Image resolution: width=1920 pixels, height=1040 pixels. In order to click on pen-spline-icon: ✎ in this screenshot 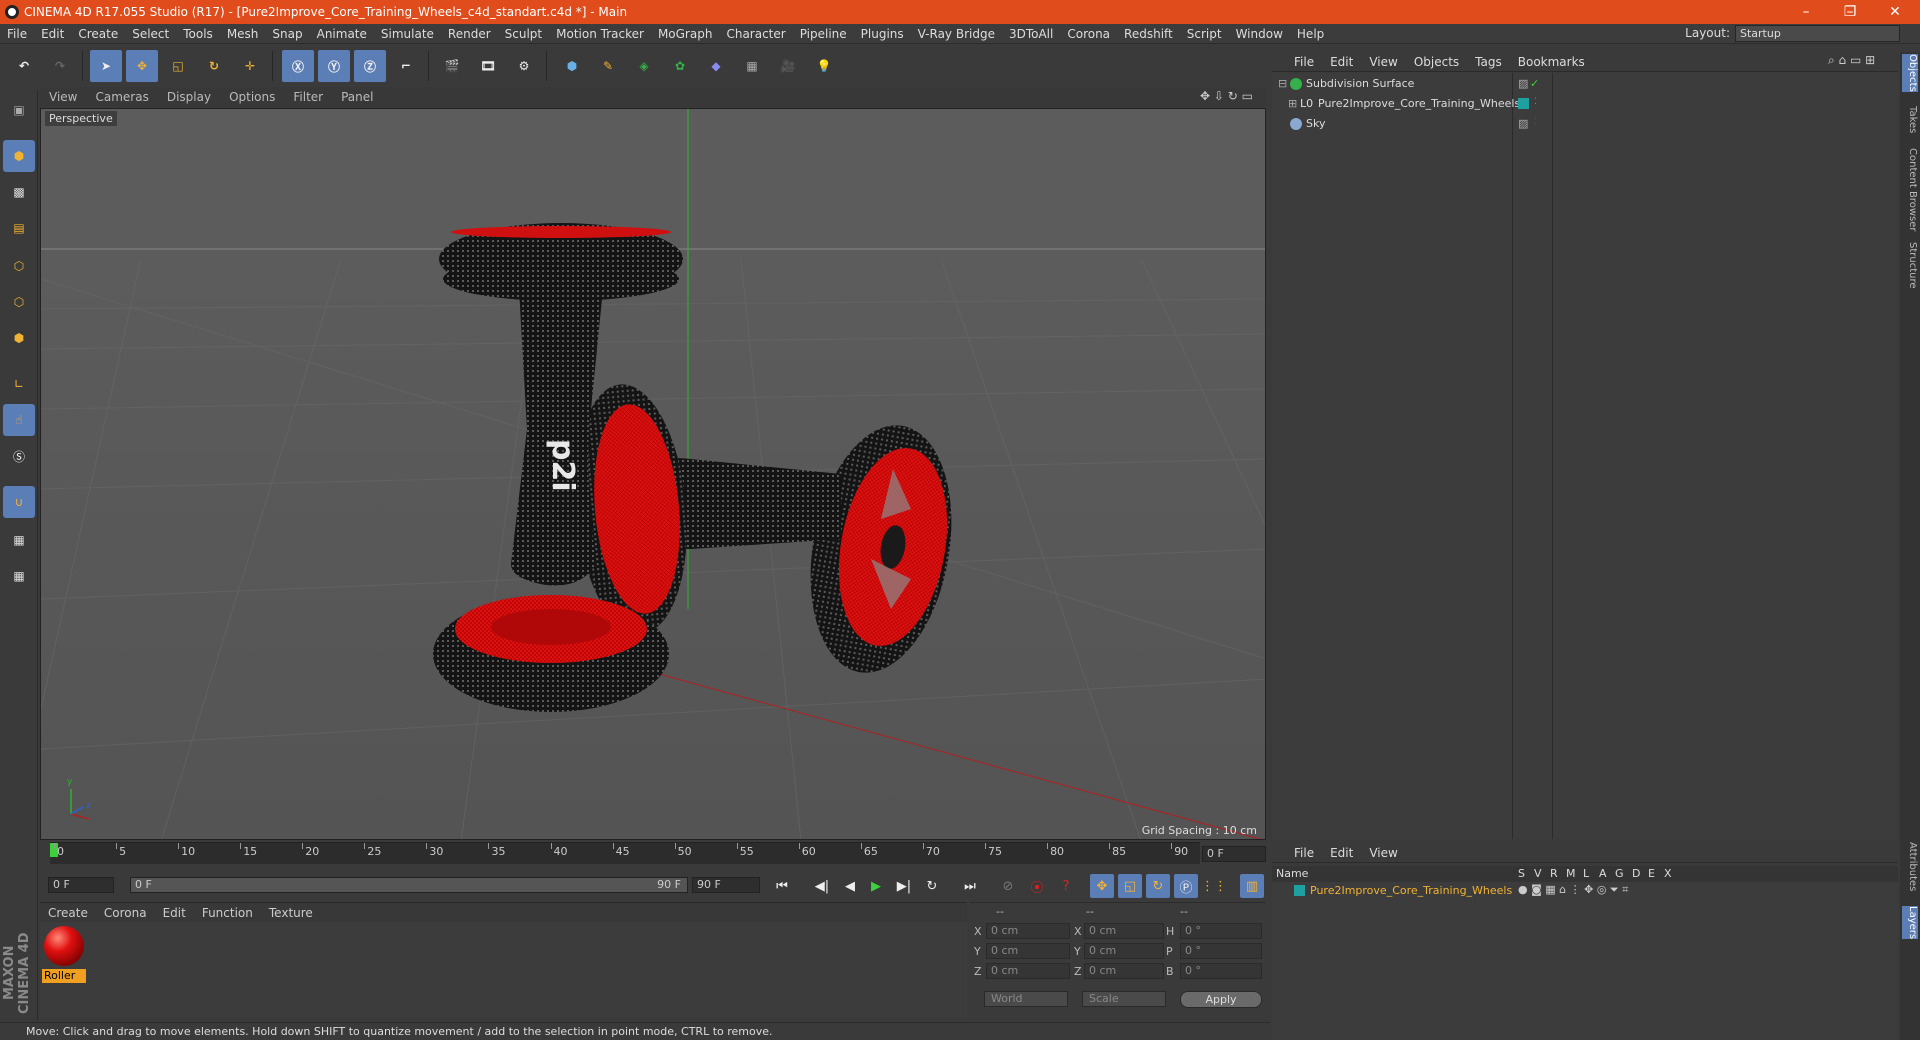, I will do `click(608, 66)`.